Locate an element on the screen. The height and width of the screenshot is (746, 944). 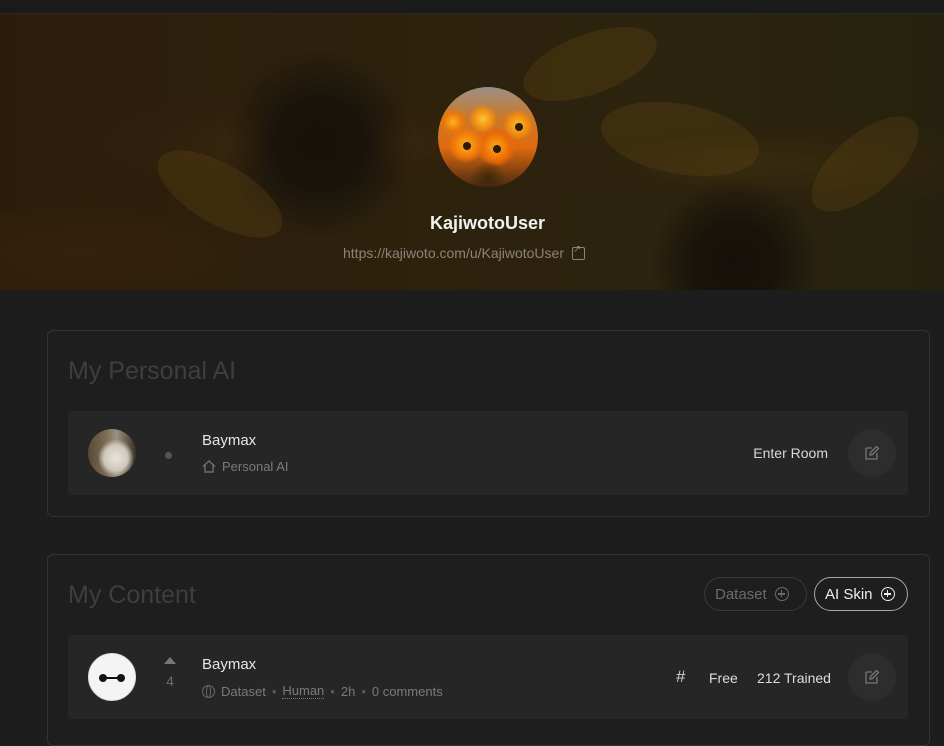
content-type: Dataset is located at coordinates (243, 691).